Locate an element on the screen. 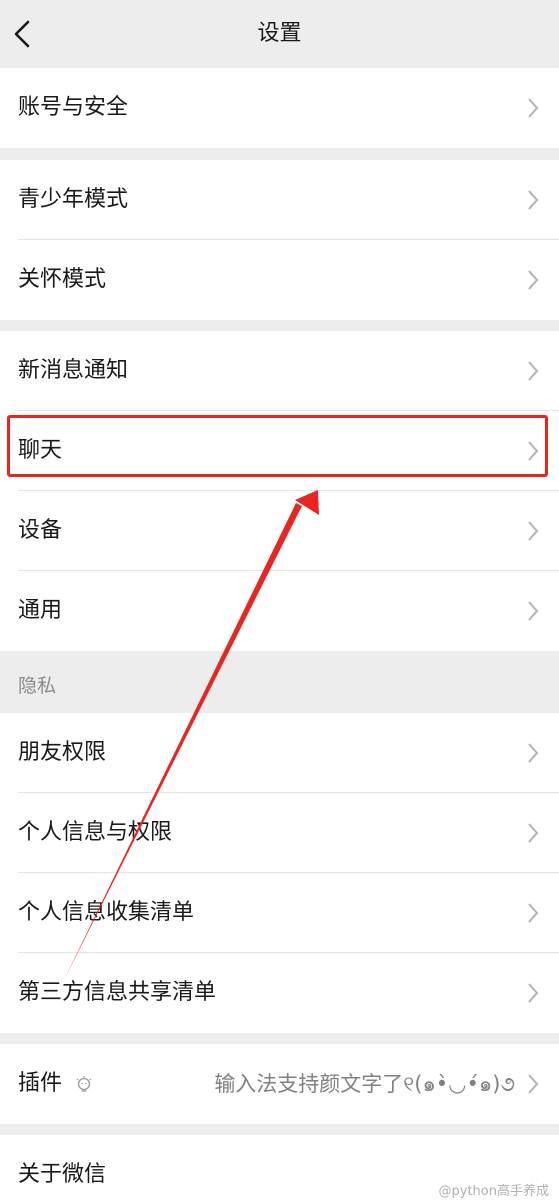  settings-item-label: 关怀模式 is located at coordinates (62, 279).